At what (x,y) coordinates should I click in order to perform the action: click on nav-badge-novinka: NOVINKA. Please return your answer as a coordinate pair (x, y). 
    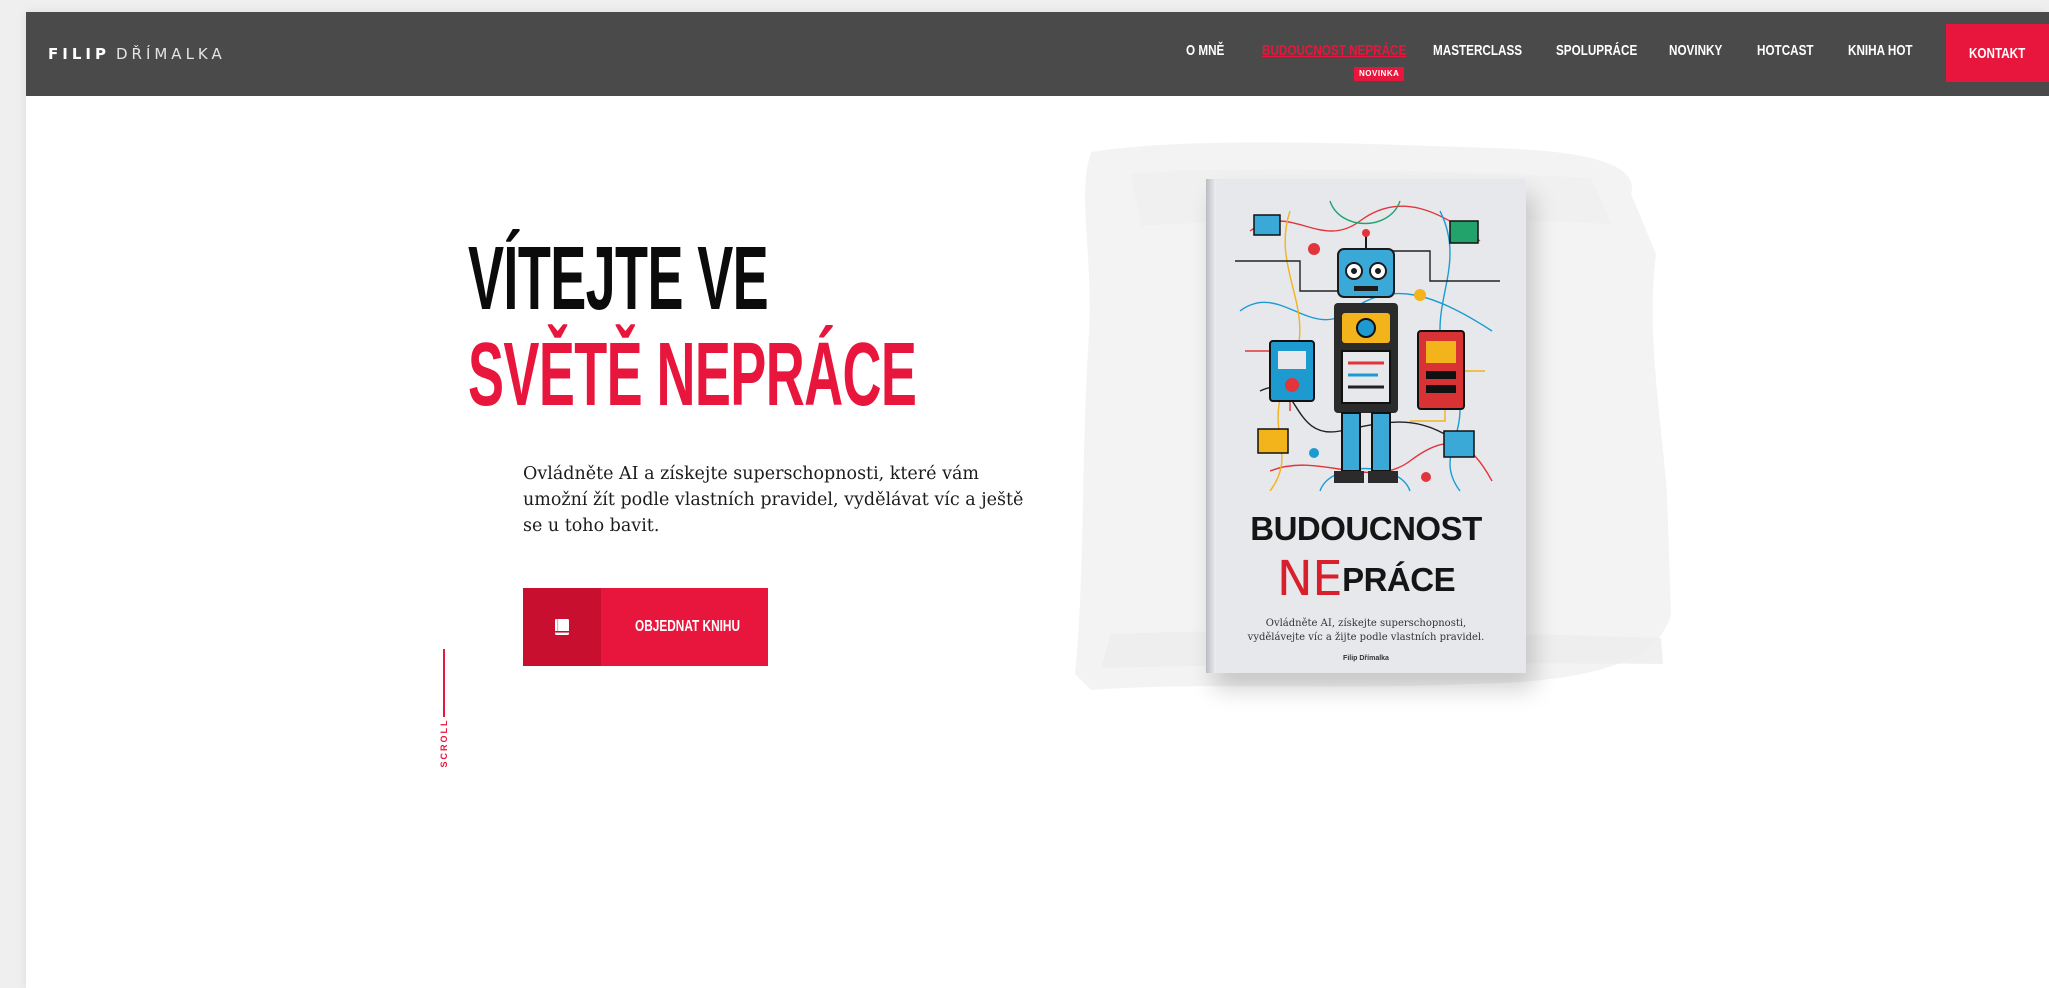
    Looking at the image, I should click on (1379, 74).